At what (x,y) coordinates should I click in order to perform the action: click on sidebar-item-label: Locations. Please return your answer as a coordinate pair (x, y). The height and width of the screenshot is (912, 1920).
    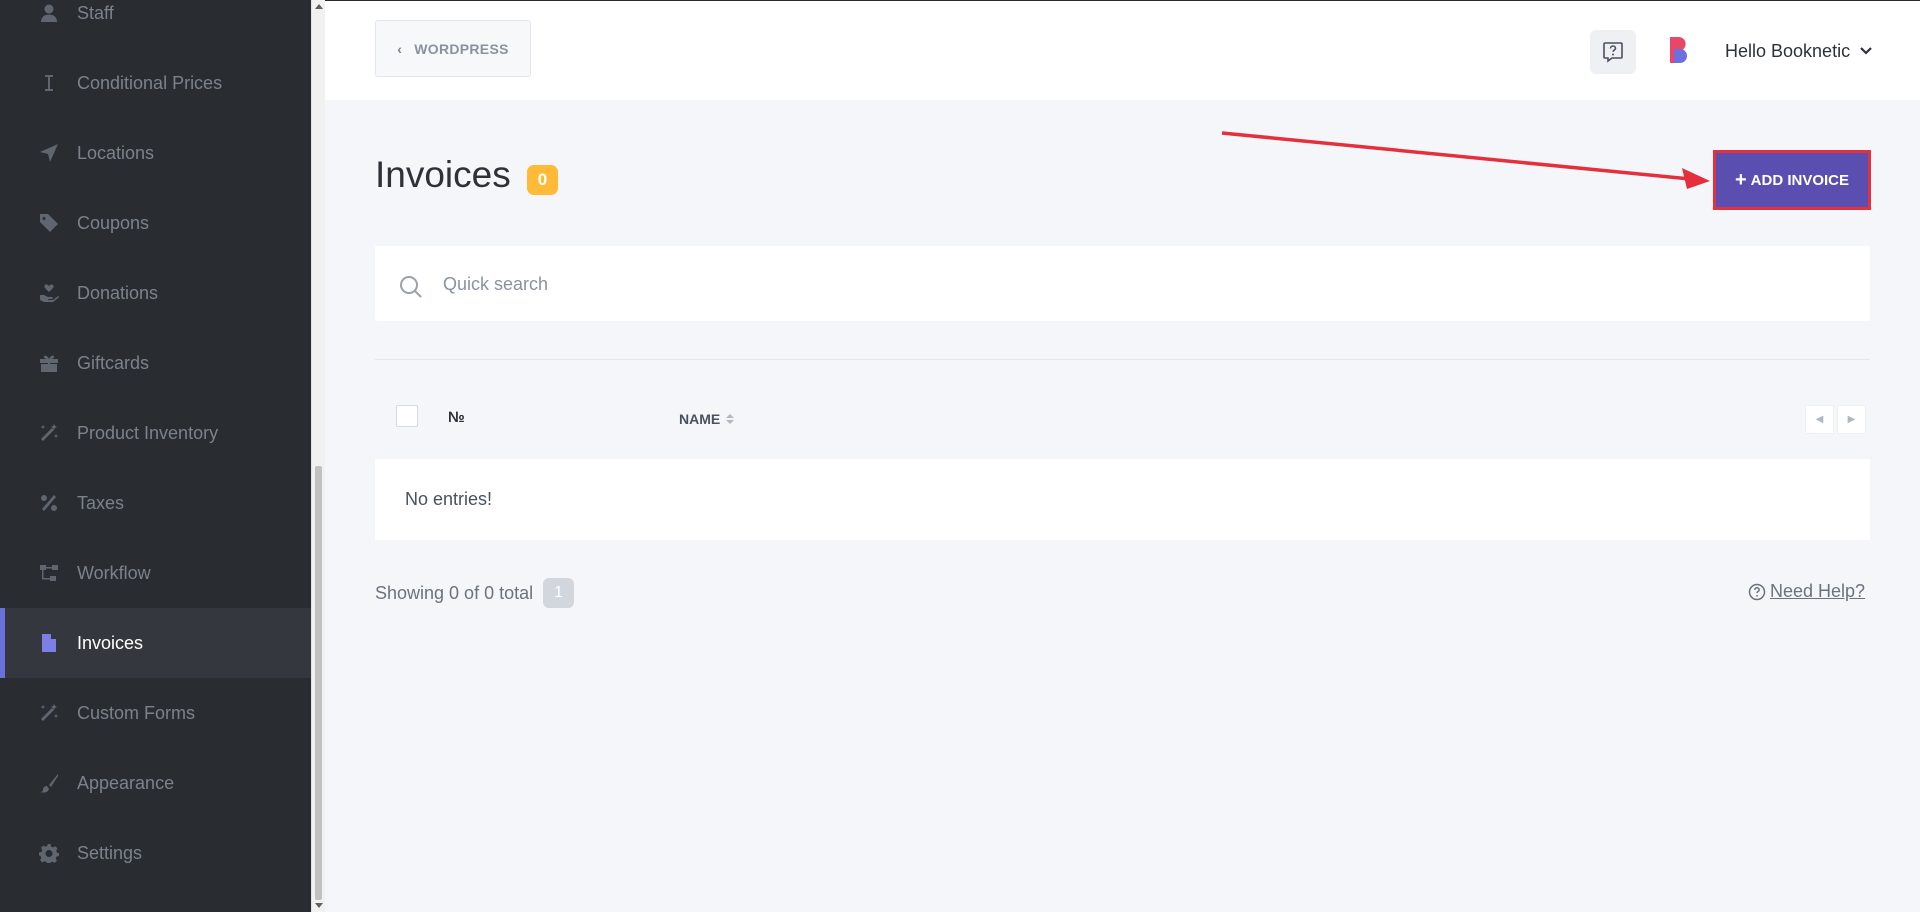
    Looking at the image, I should click on (116, 152).